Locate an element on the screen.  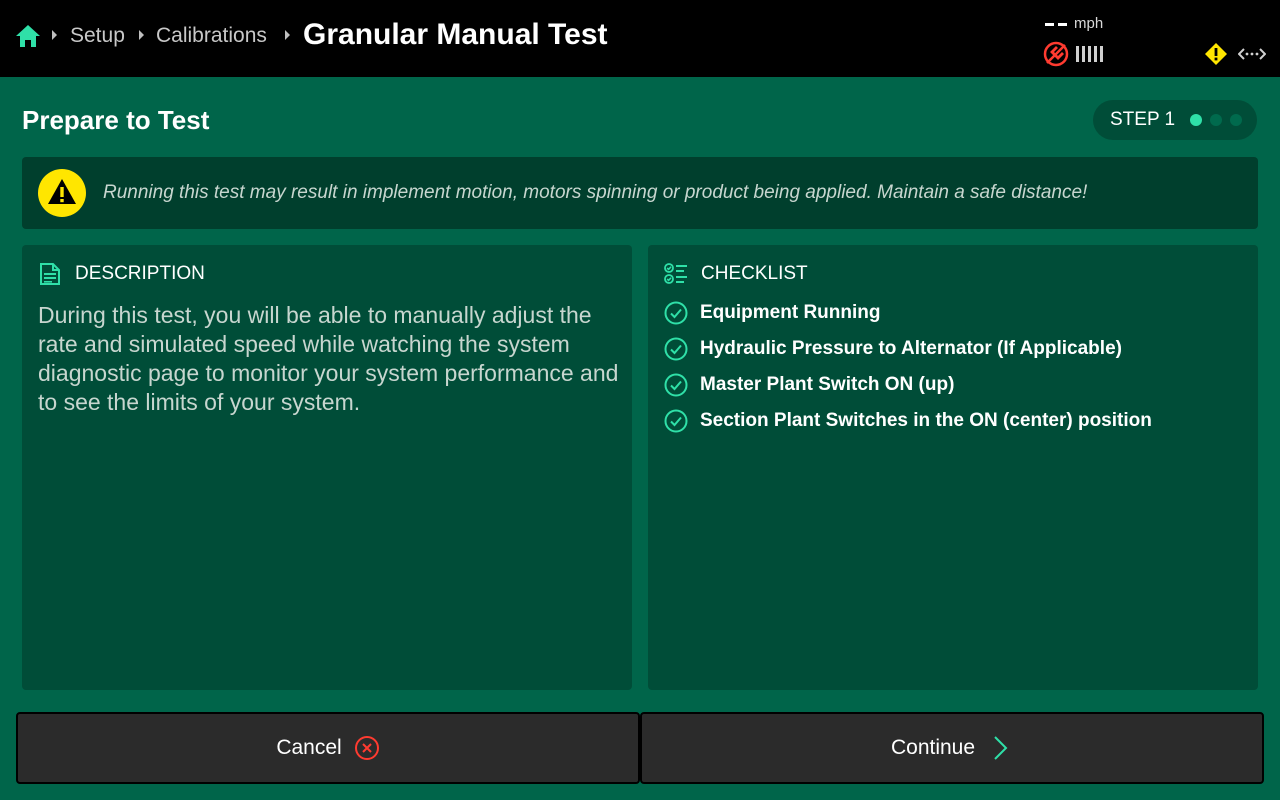
warning-icon is located at coordinates (1216, 54).